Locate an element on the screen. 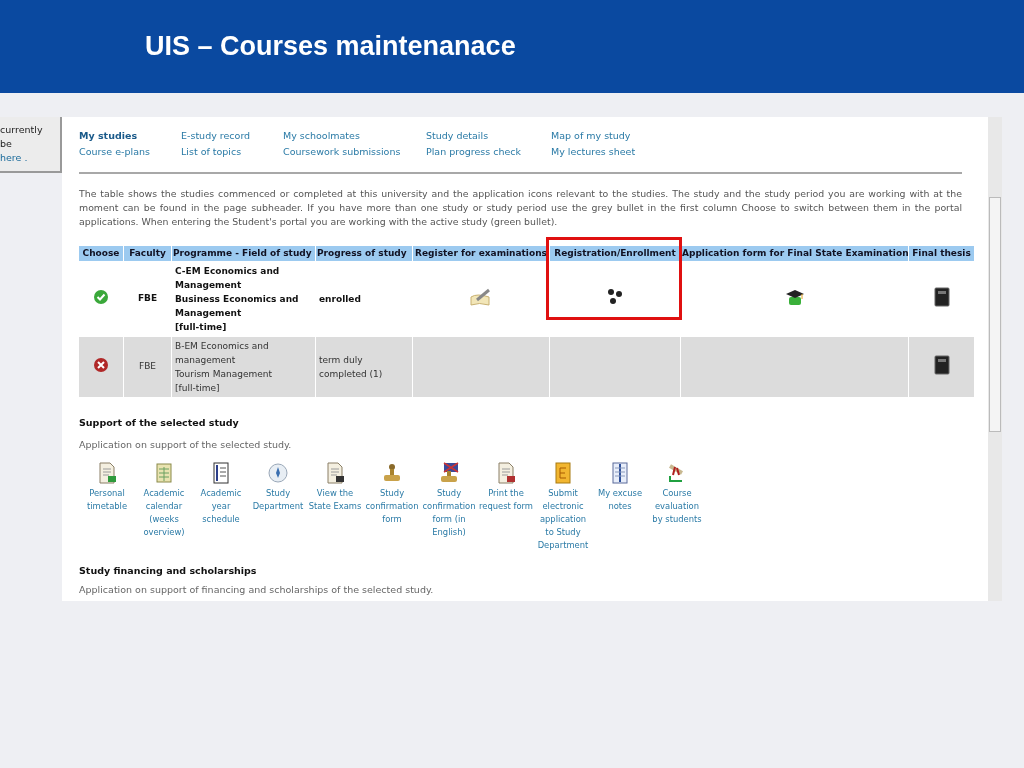 The width and height of the screenshot is (1024, 768). column-header: Application form for Final State Examination is located at coordinates (794, 253).